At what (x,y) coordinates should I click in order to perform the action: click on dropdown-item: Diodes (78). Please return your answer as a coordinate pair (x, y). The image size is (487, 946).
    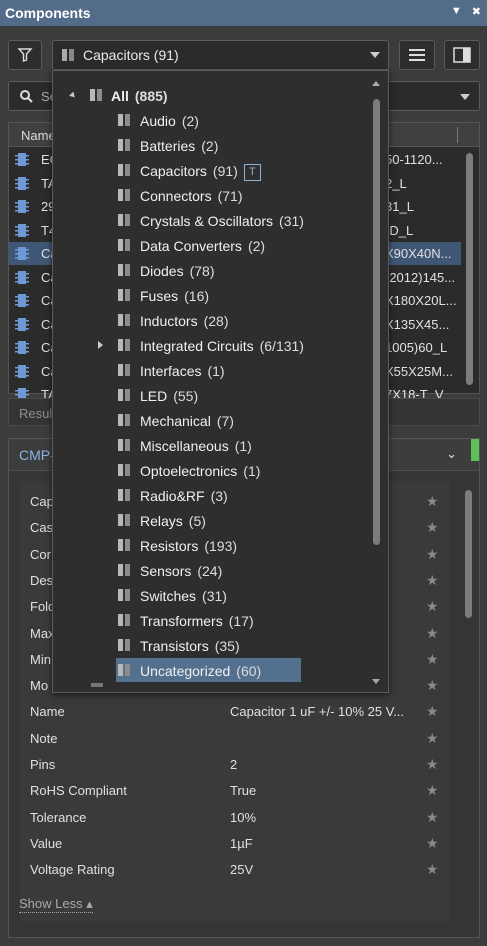
    Looking at the image, I should click on (213, 270).